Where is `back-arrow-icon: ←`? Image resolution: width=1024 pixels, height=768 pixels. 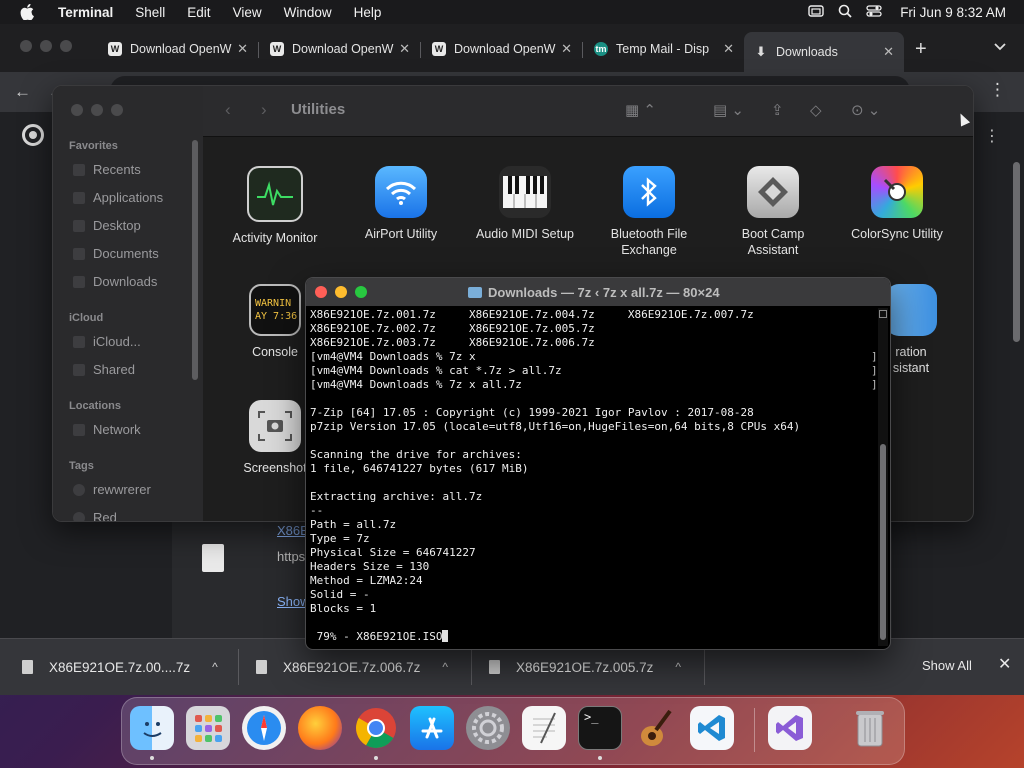 back-arrow-icon: ← is located at coordinates (22, 92).